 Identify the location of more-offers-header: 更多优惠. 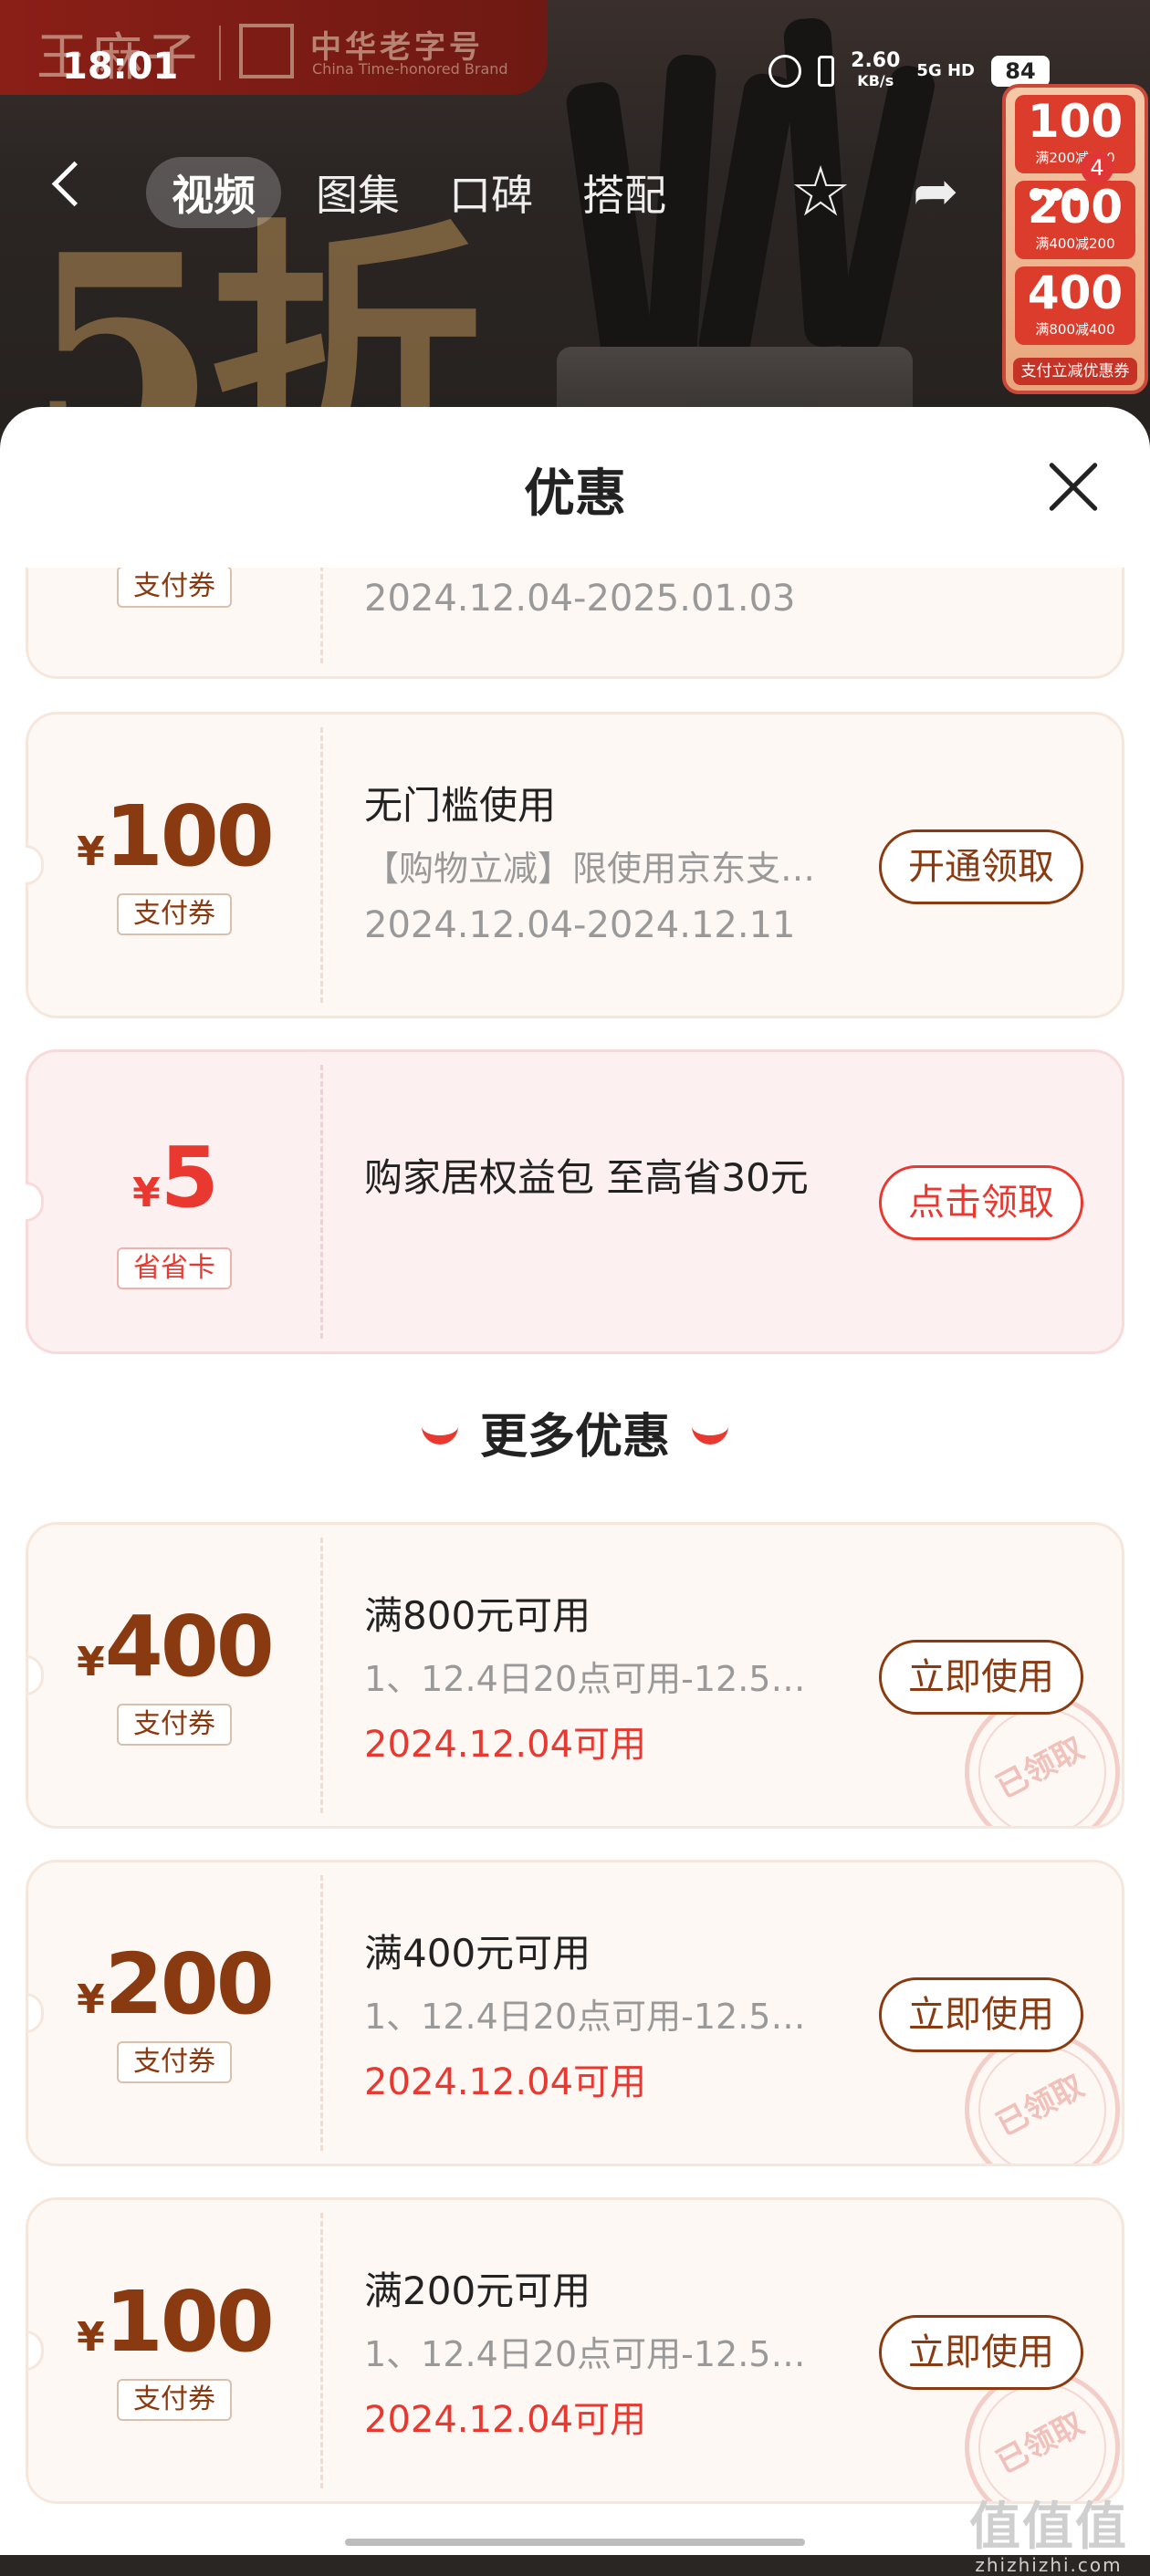
(575, 1432).